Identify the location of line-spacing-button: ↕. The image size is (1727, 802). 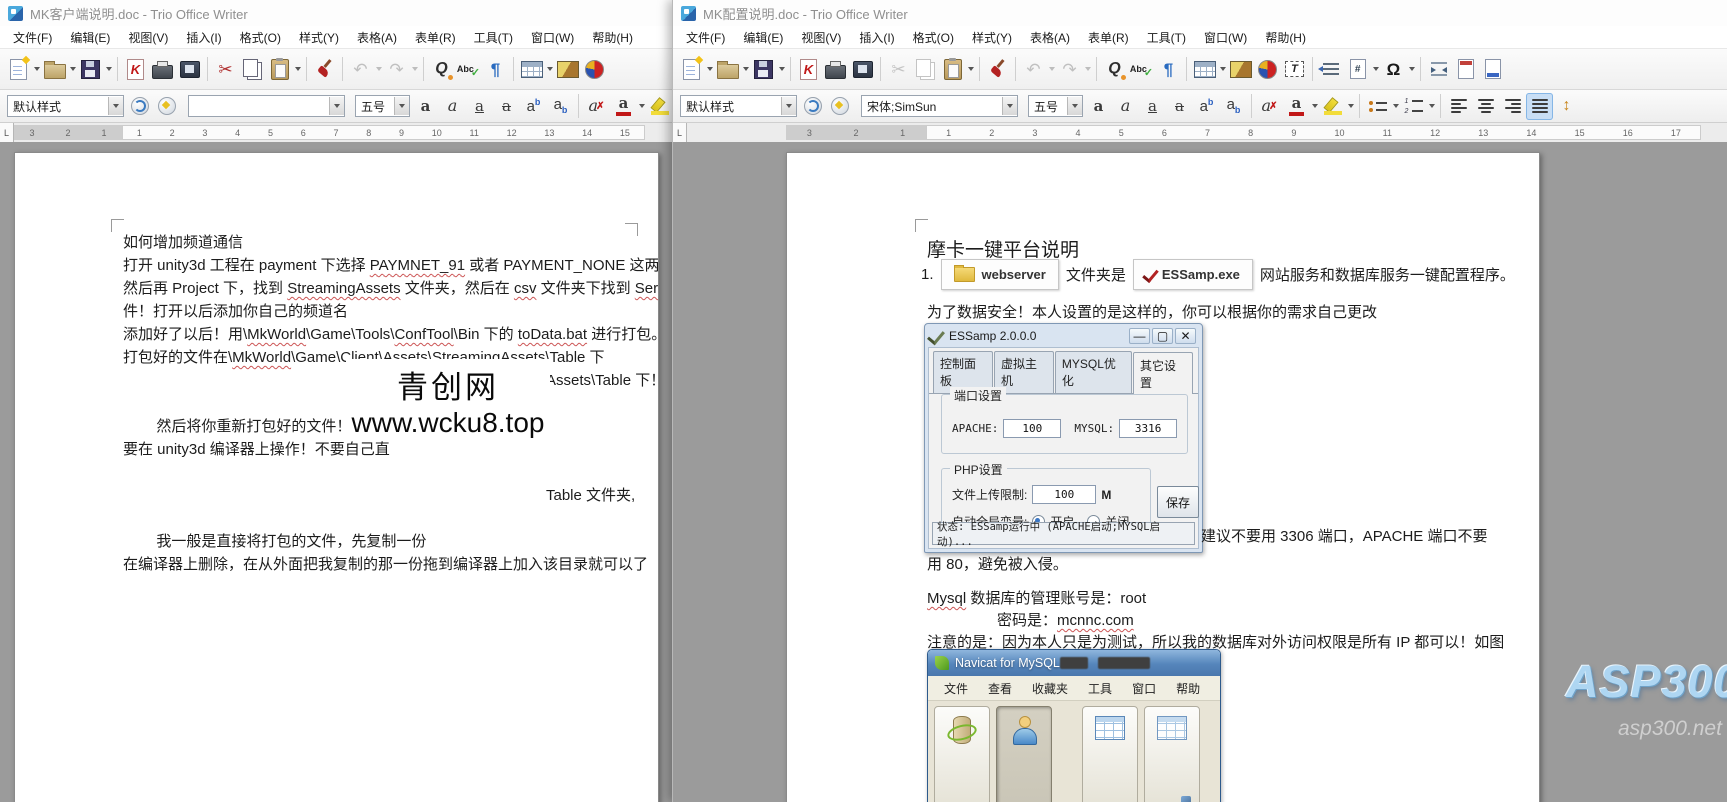
(1566, 106).